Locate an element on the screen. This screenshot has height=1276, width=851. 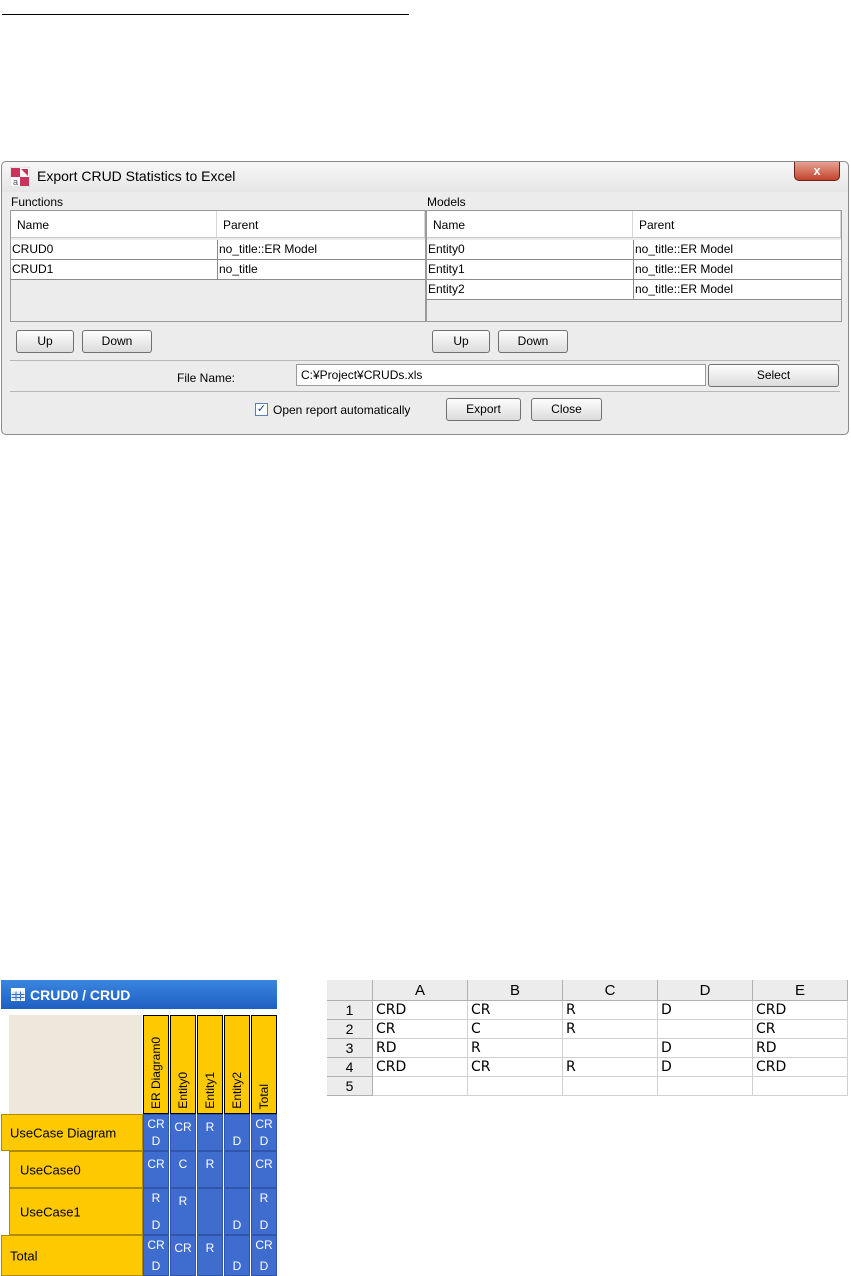
open-report-checkbox: ✓ is located at coordinates (261, 409).